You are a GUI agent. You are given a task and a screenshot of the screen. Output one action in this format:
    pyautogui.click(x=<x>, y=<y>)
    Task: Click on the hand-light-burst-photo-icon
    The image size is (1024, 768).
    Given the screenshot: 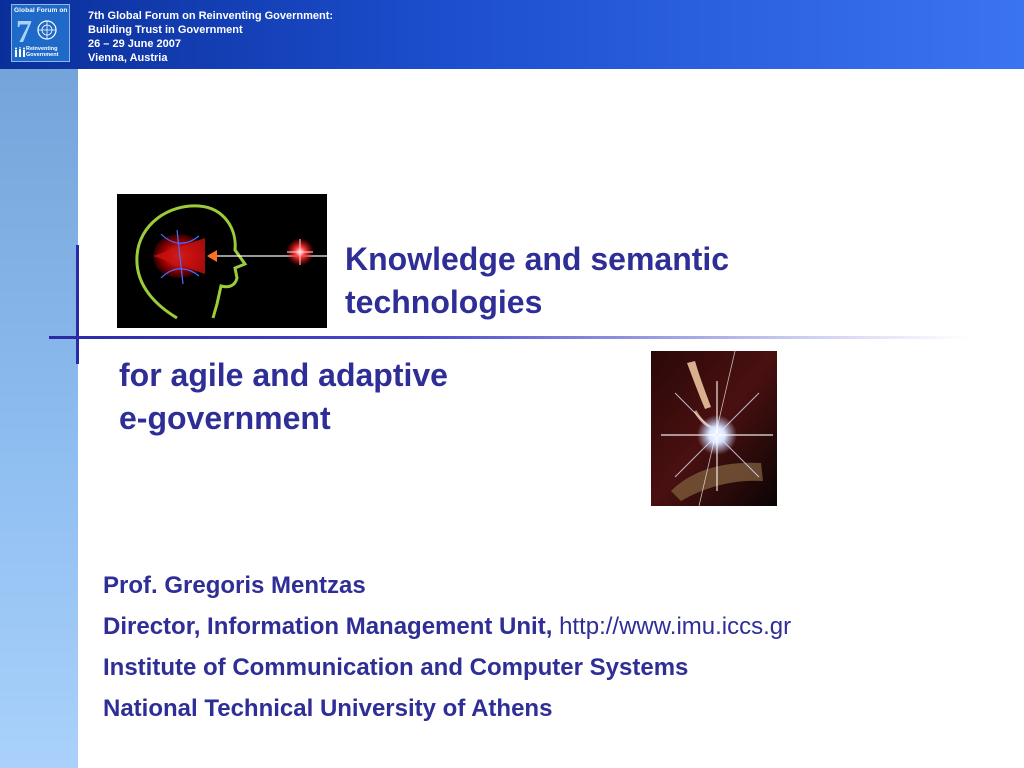 What is the action you would take?
    pyautogui.click(x=714, y=428)
    